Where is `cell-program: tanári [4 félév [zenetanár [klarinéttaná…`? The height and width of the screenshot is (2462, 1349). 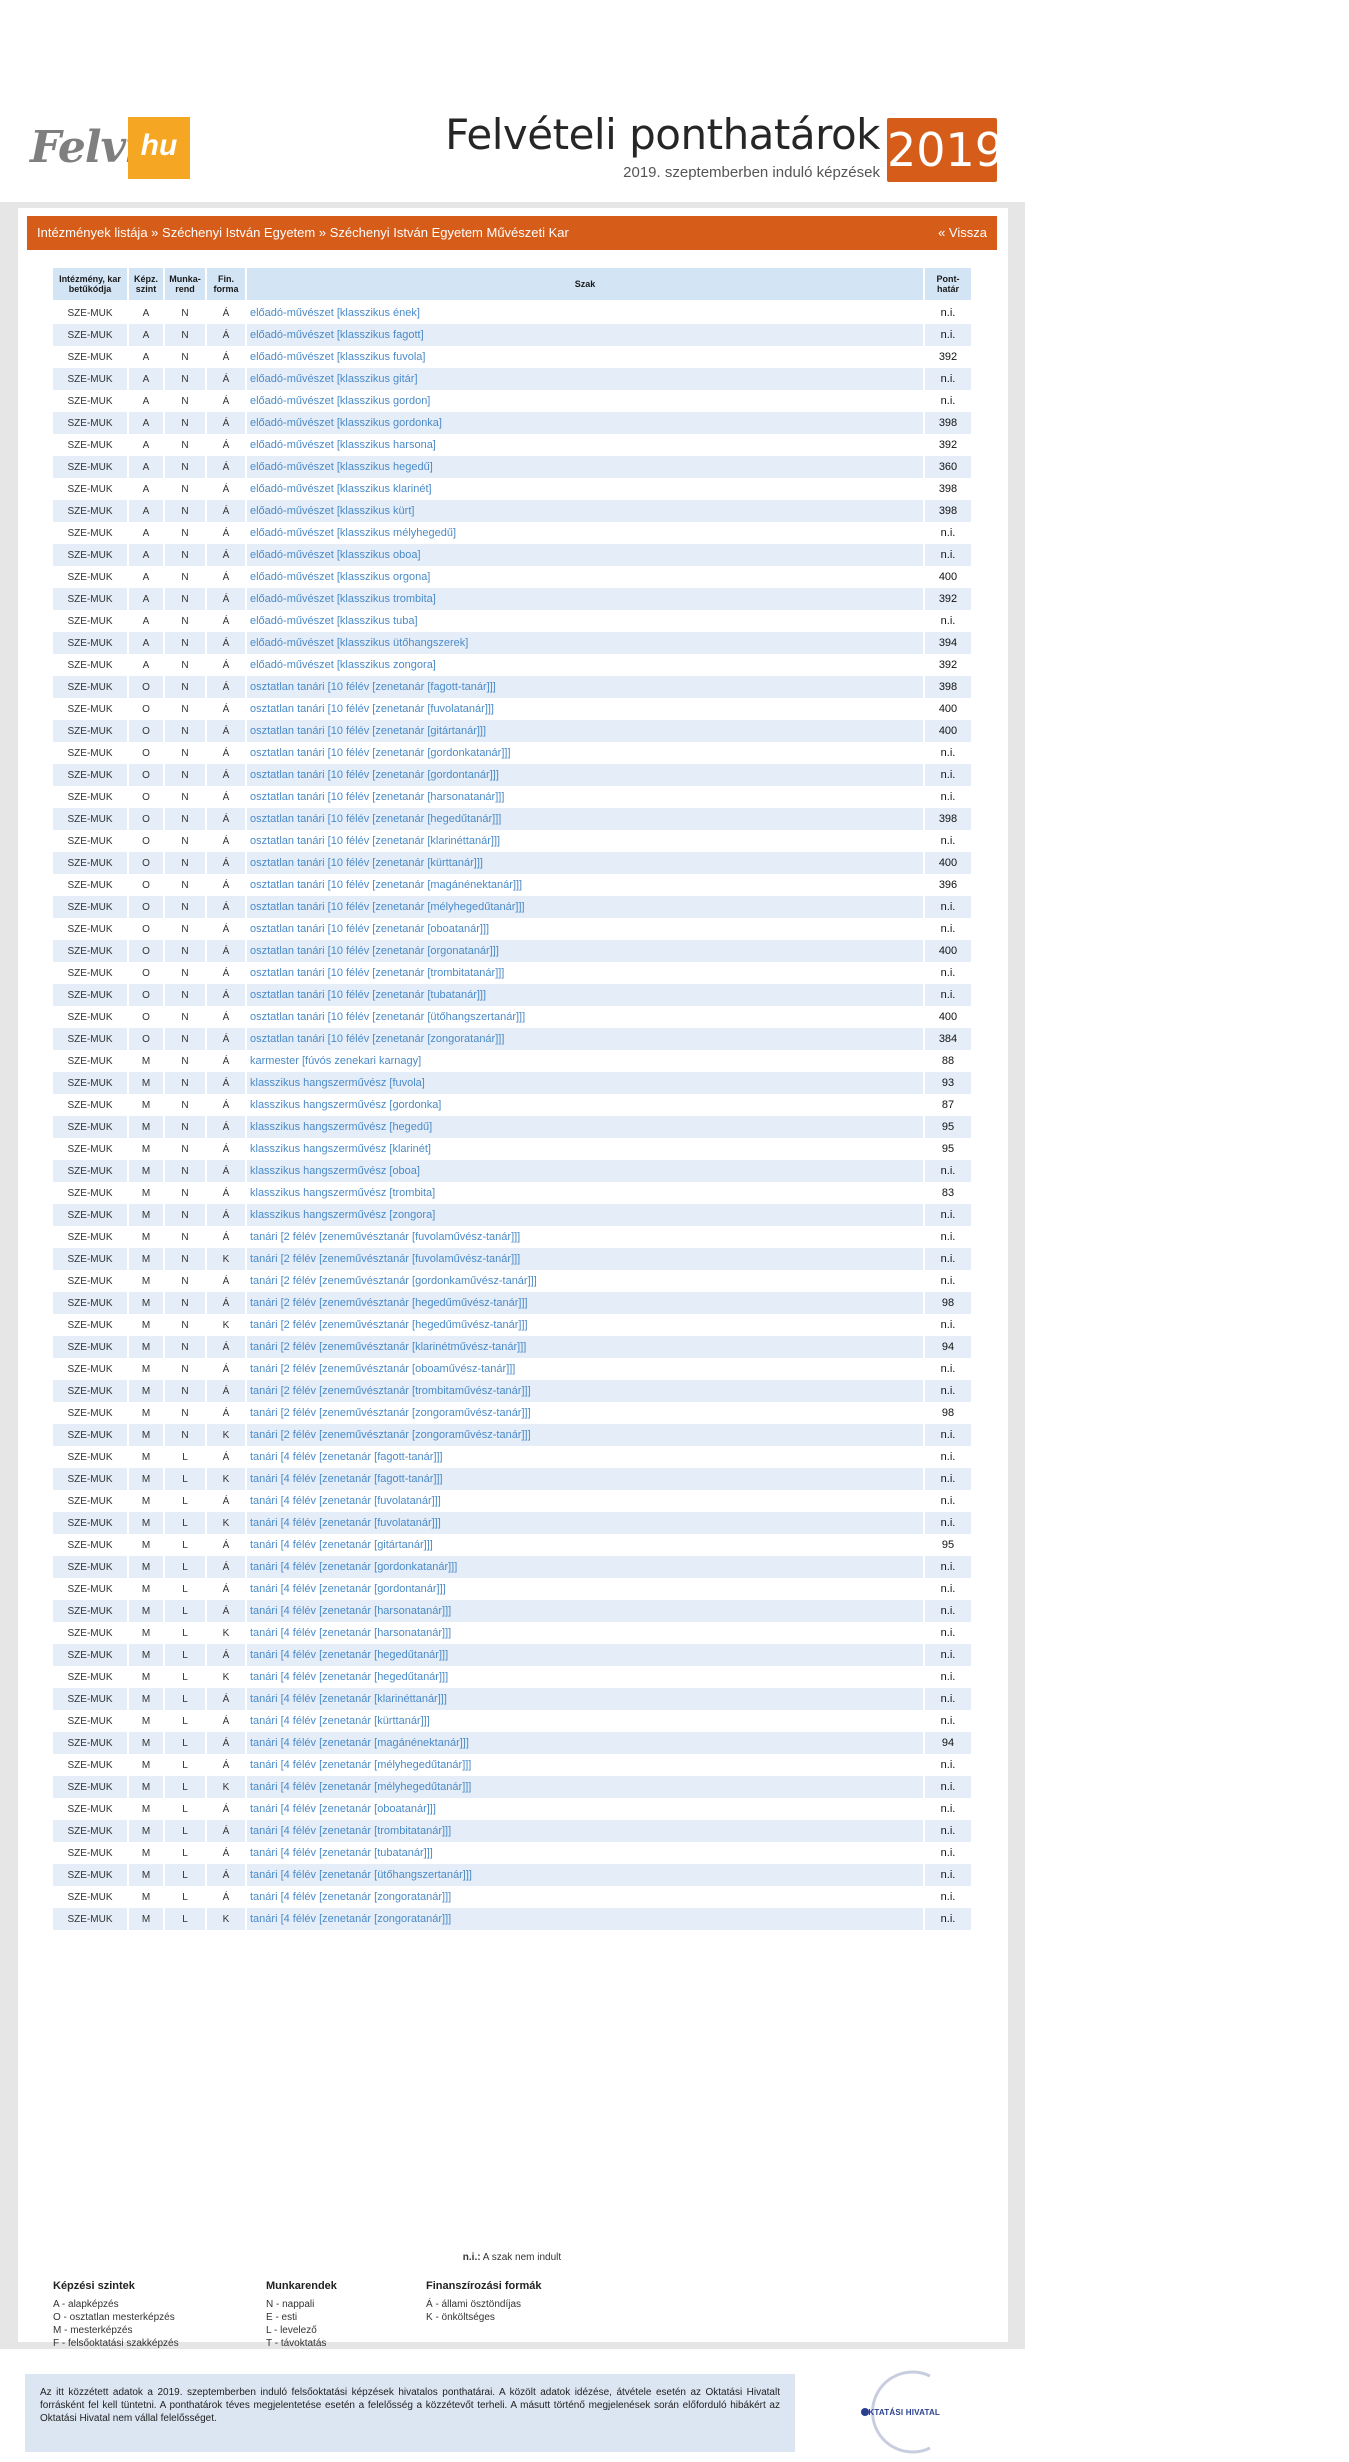 cell-program: tanári [4 félév [zenetanár [klarinéttaná… is located at coordinates (585, 1699).